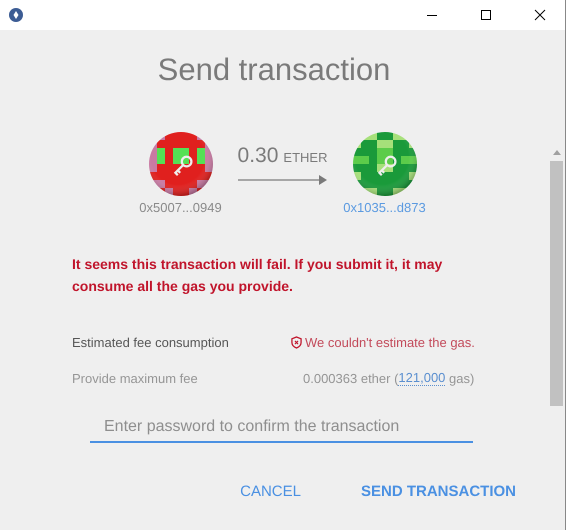 Image resolution: width=566 pixels, height=530 pixels. What do you see at coordinates (16, 15) in the screenshot?
I see `app-icon` at bounding box center [16, 15].